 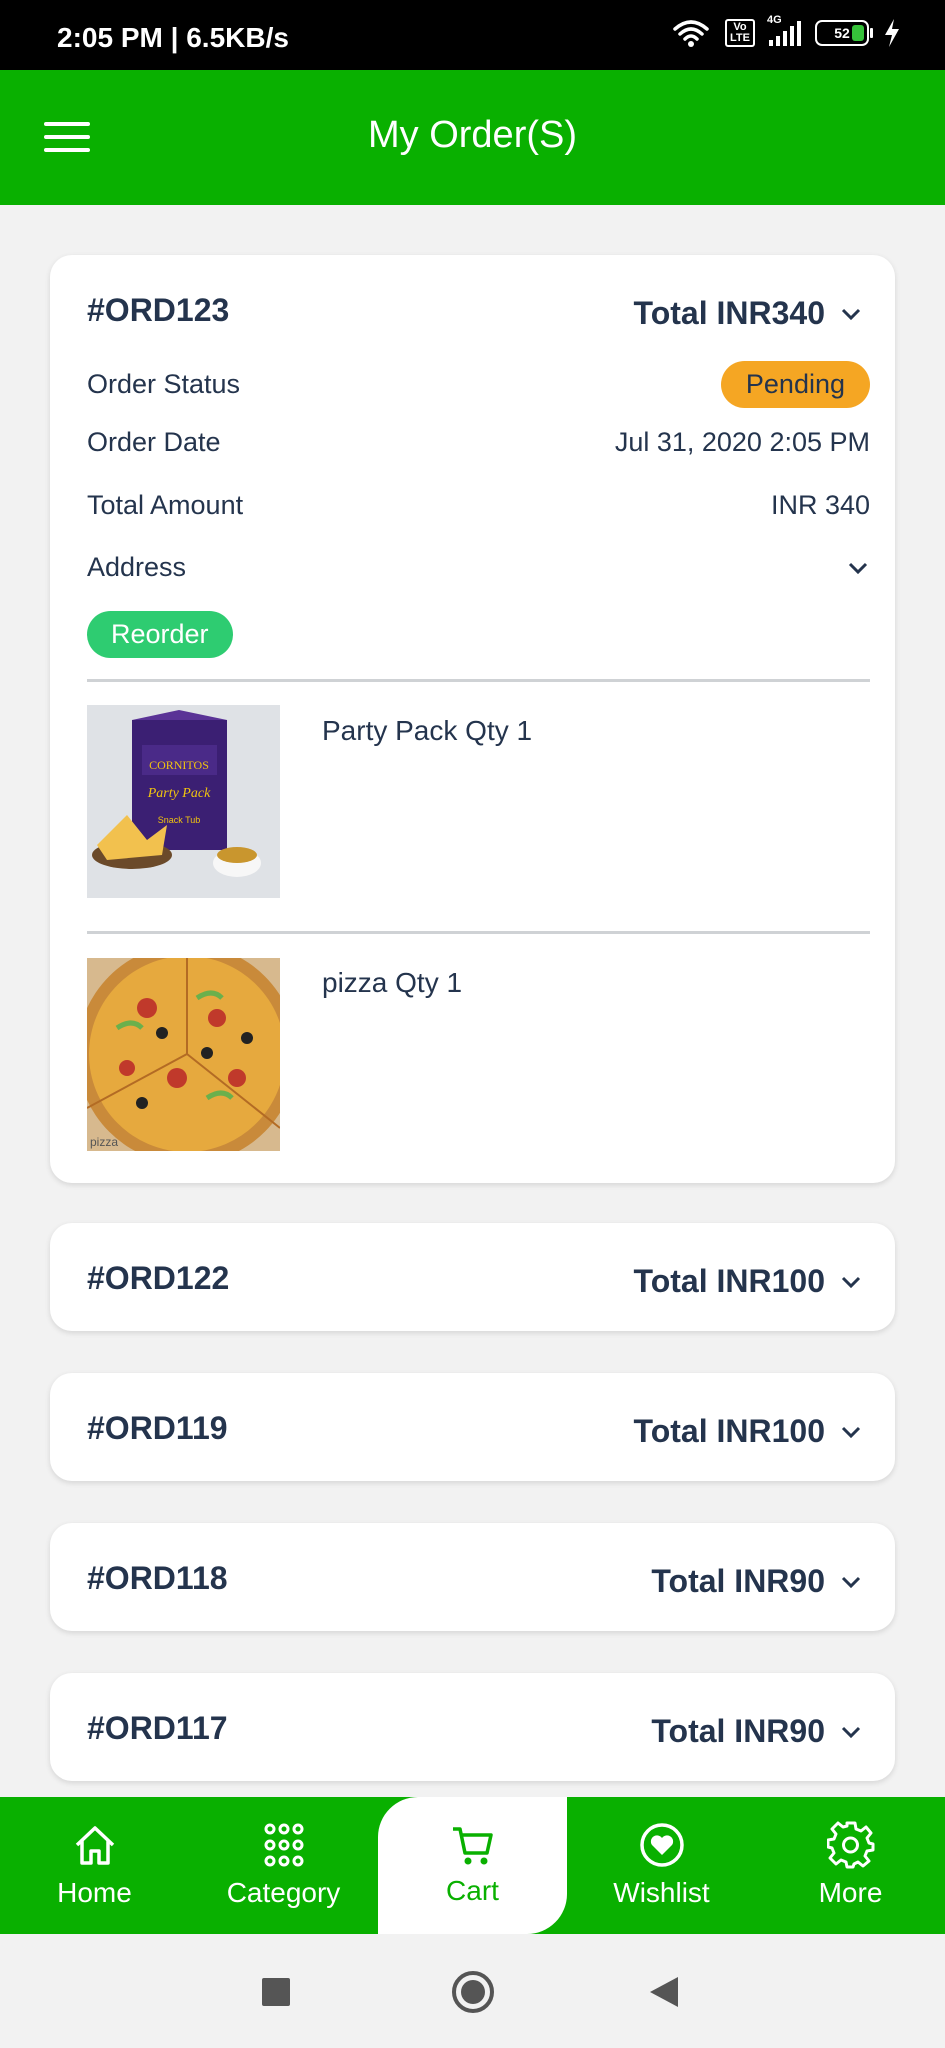 What do you see at coordinates (472, 1427) in the screenshot?
I see `order-card: #ORD119 Total INR100` at bounding box center [472, 1427].